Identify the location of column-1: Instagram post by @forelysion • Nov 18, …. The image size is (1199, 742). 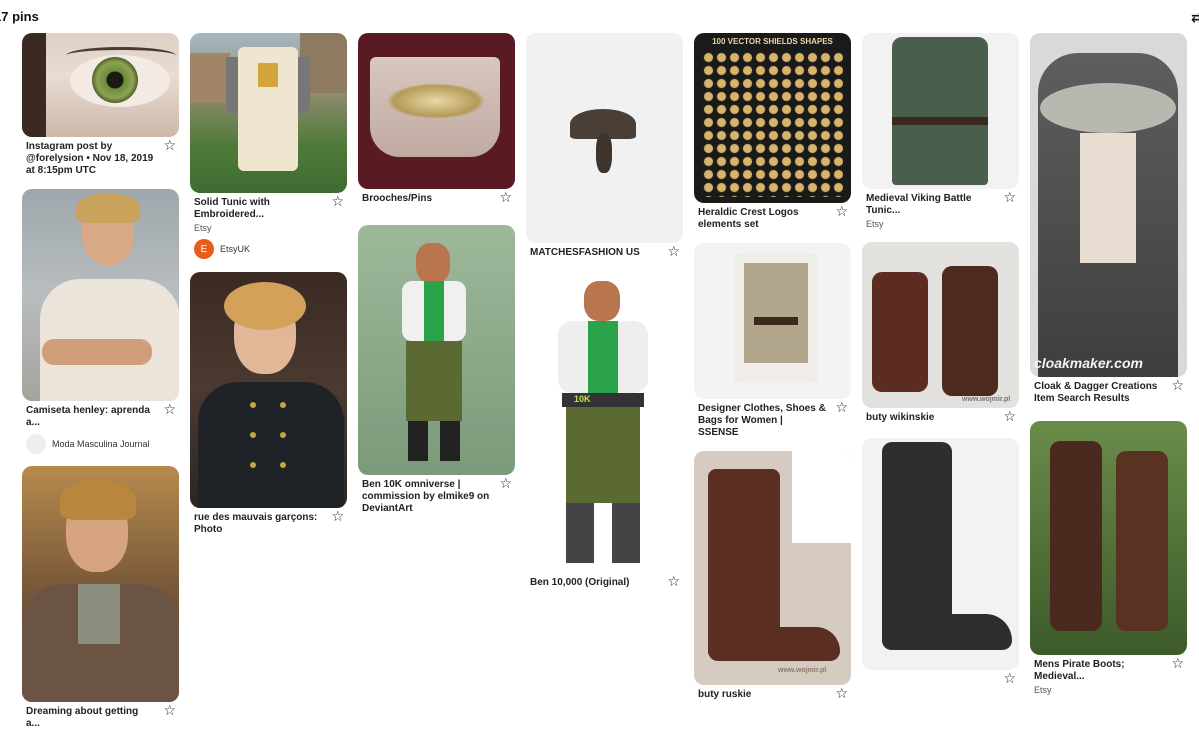
(101, 387).